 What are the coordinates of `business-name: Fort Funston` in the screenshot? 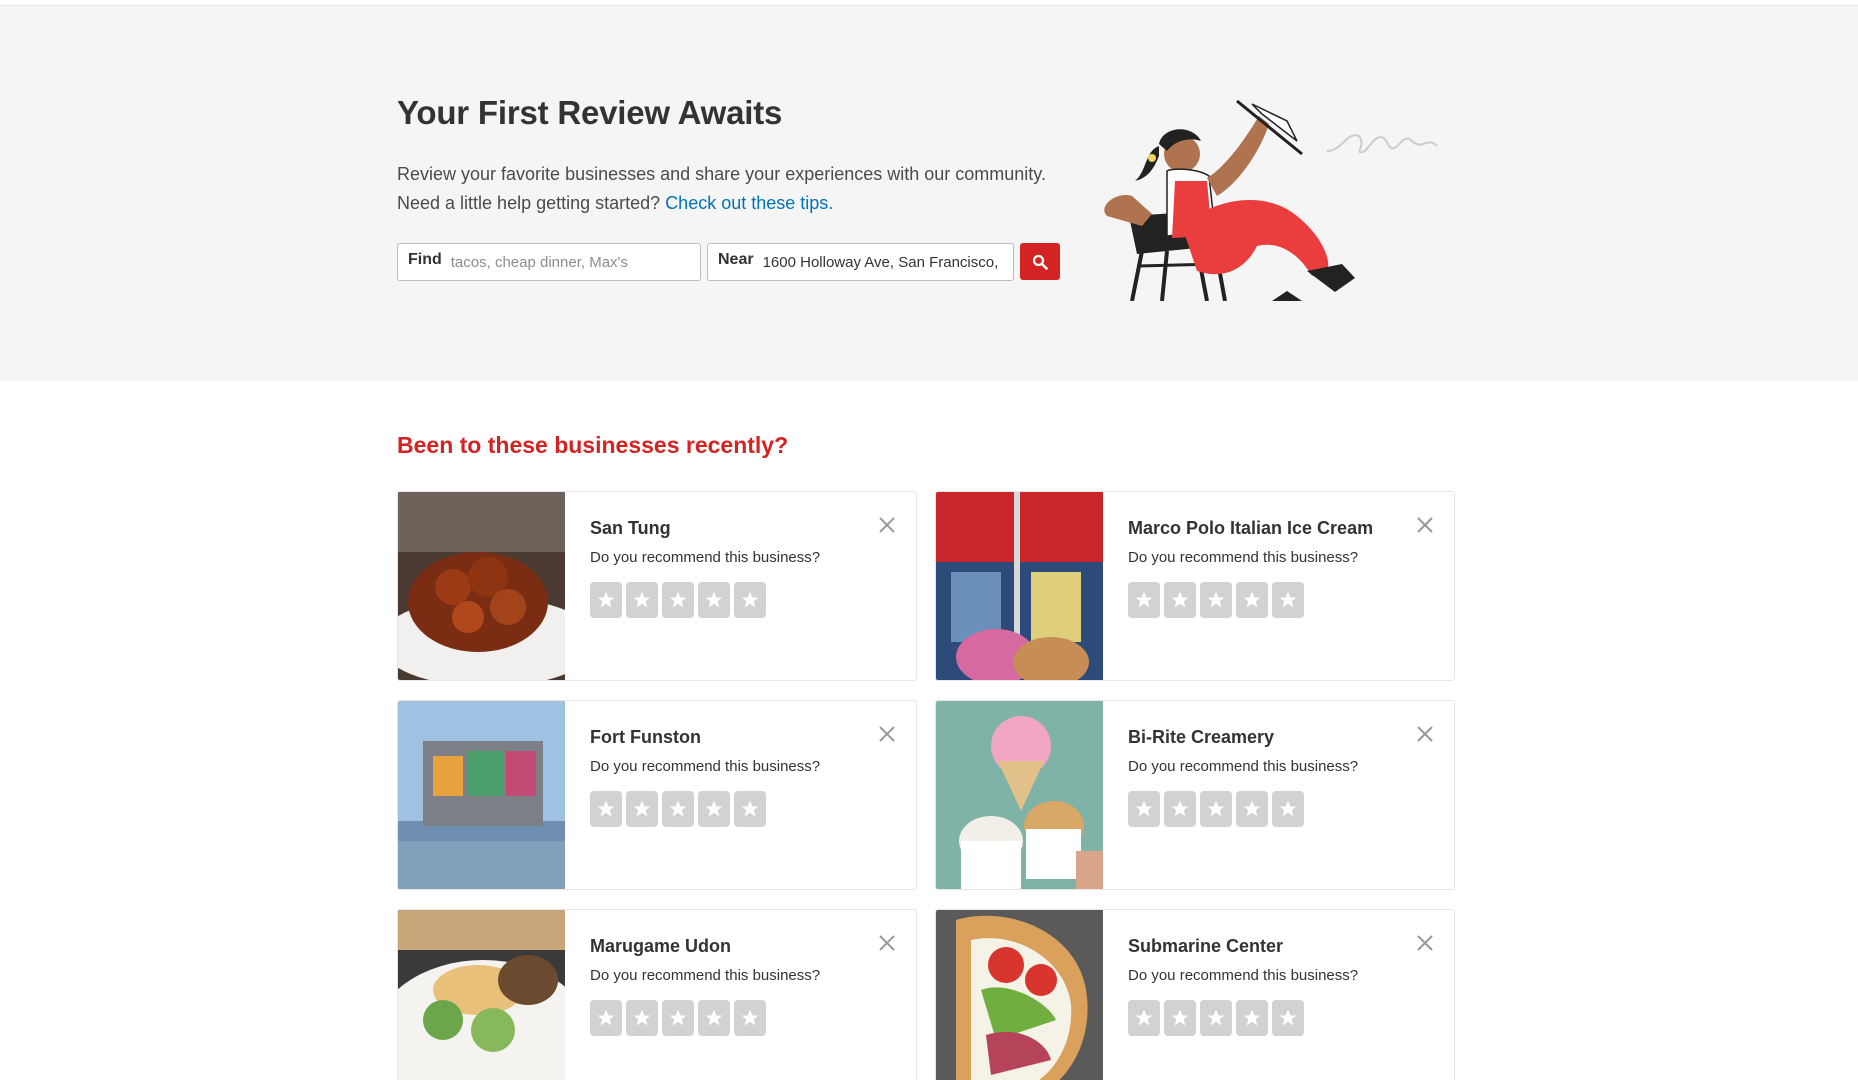 It's located at (645, 737).